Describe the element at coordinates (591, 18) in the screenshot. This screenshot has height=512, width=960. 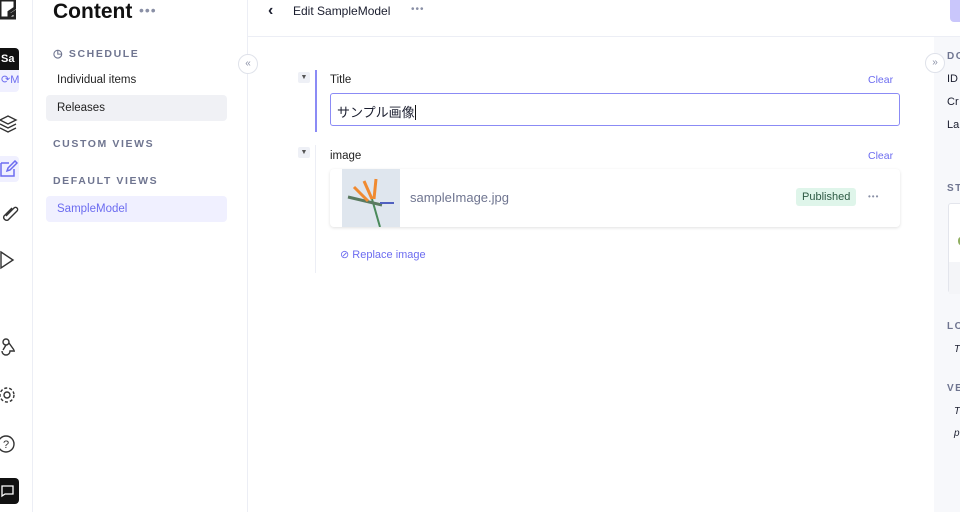
I see `editor-header: ‹ Edit SampleModel •••` at that location.